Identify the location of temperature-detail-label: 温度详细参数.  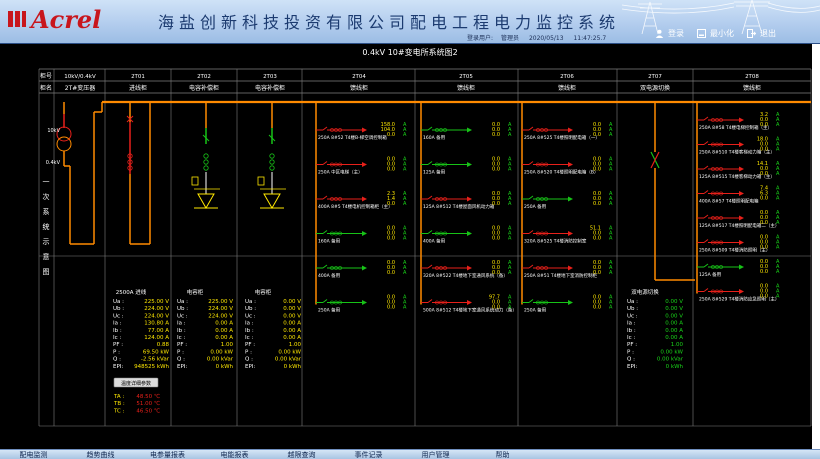
(136, 383).